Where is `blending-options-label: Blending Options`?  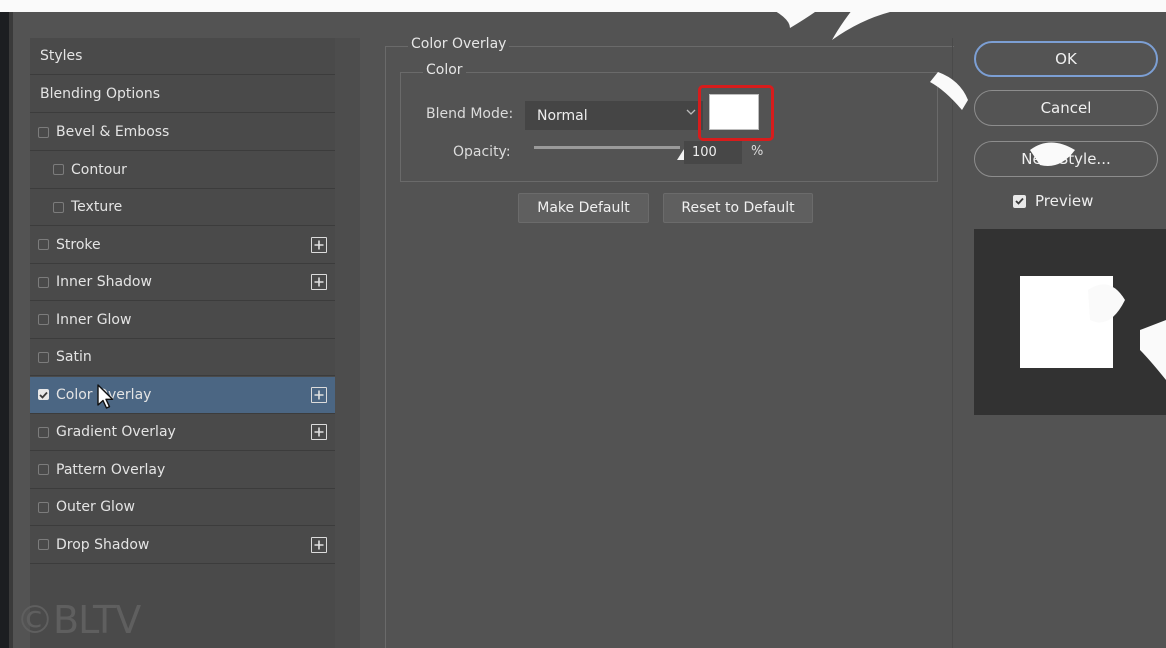
blending-options-label: Blending Options is located at coordinates (100, 94).